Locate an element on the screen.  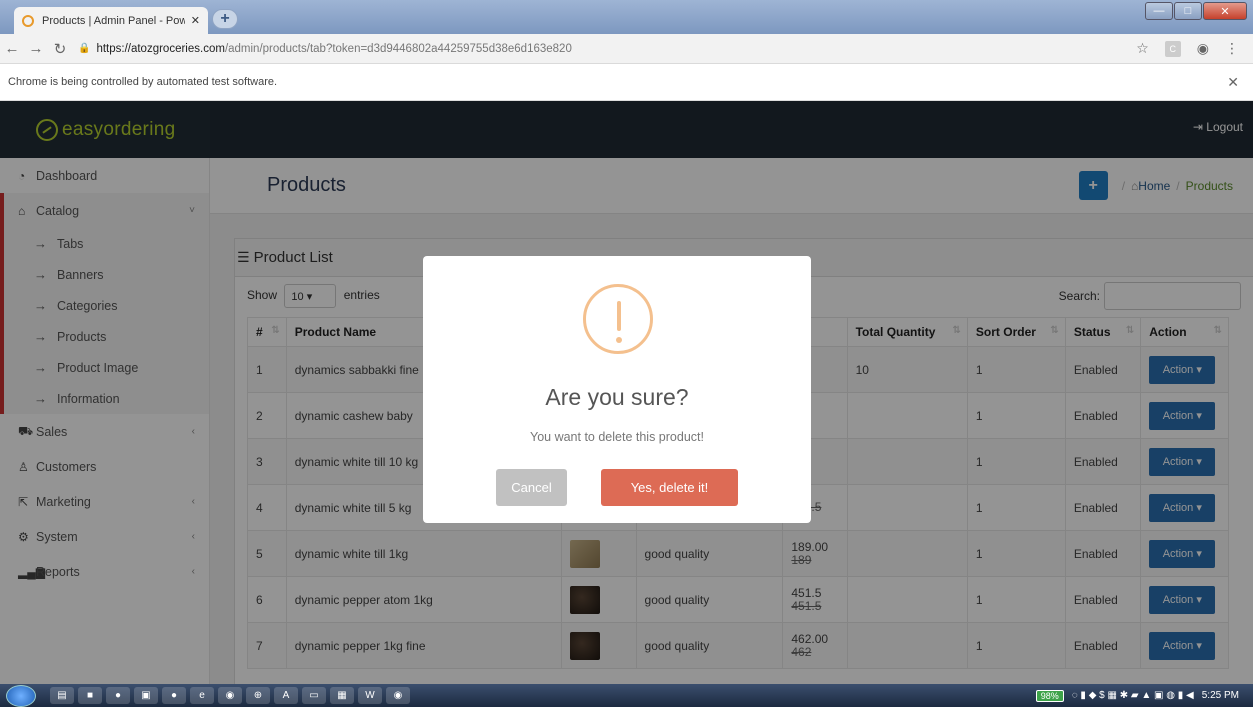
pdf-icon: A is located at coordinates (286, 695).